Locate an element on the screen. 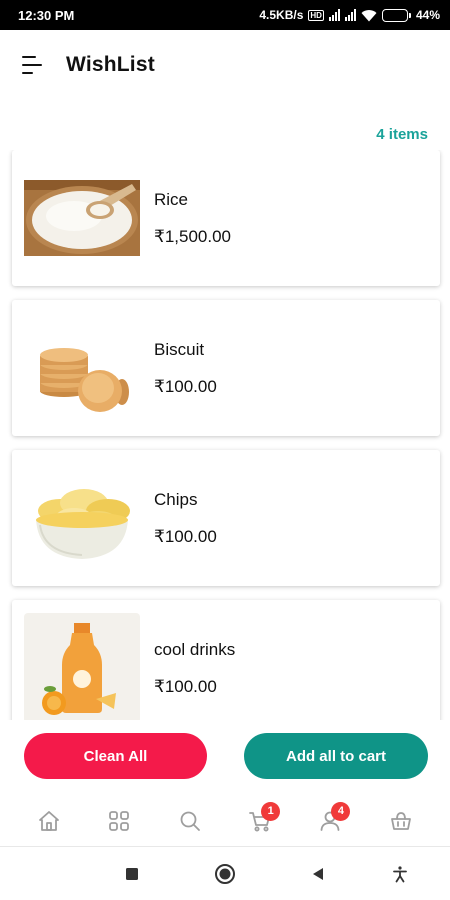  clean-all-button: Clean All is located at coordinates (115, 756).